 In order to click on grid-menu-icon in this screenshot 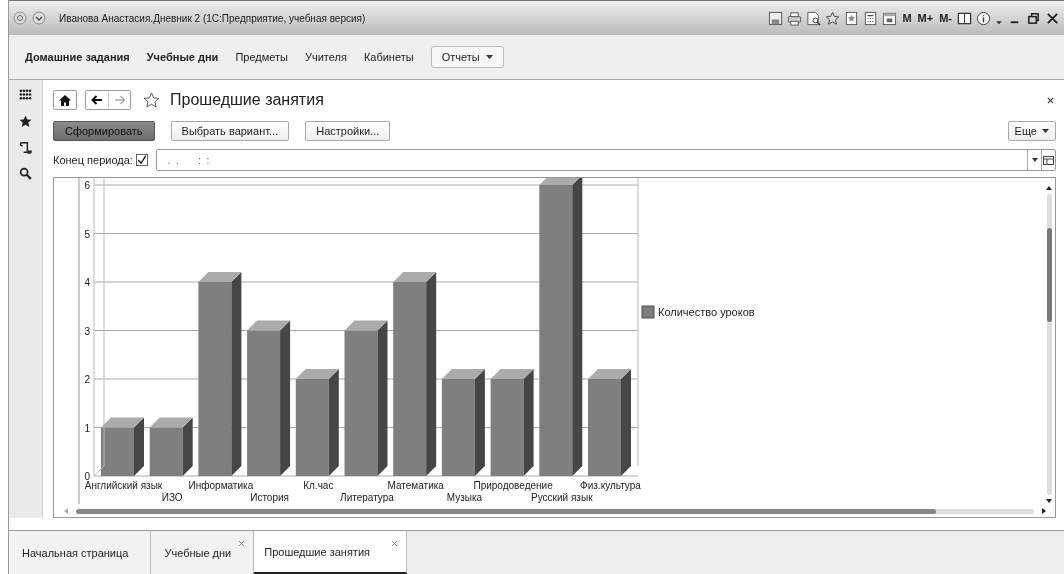, I will do `click(25, 95)`.